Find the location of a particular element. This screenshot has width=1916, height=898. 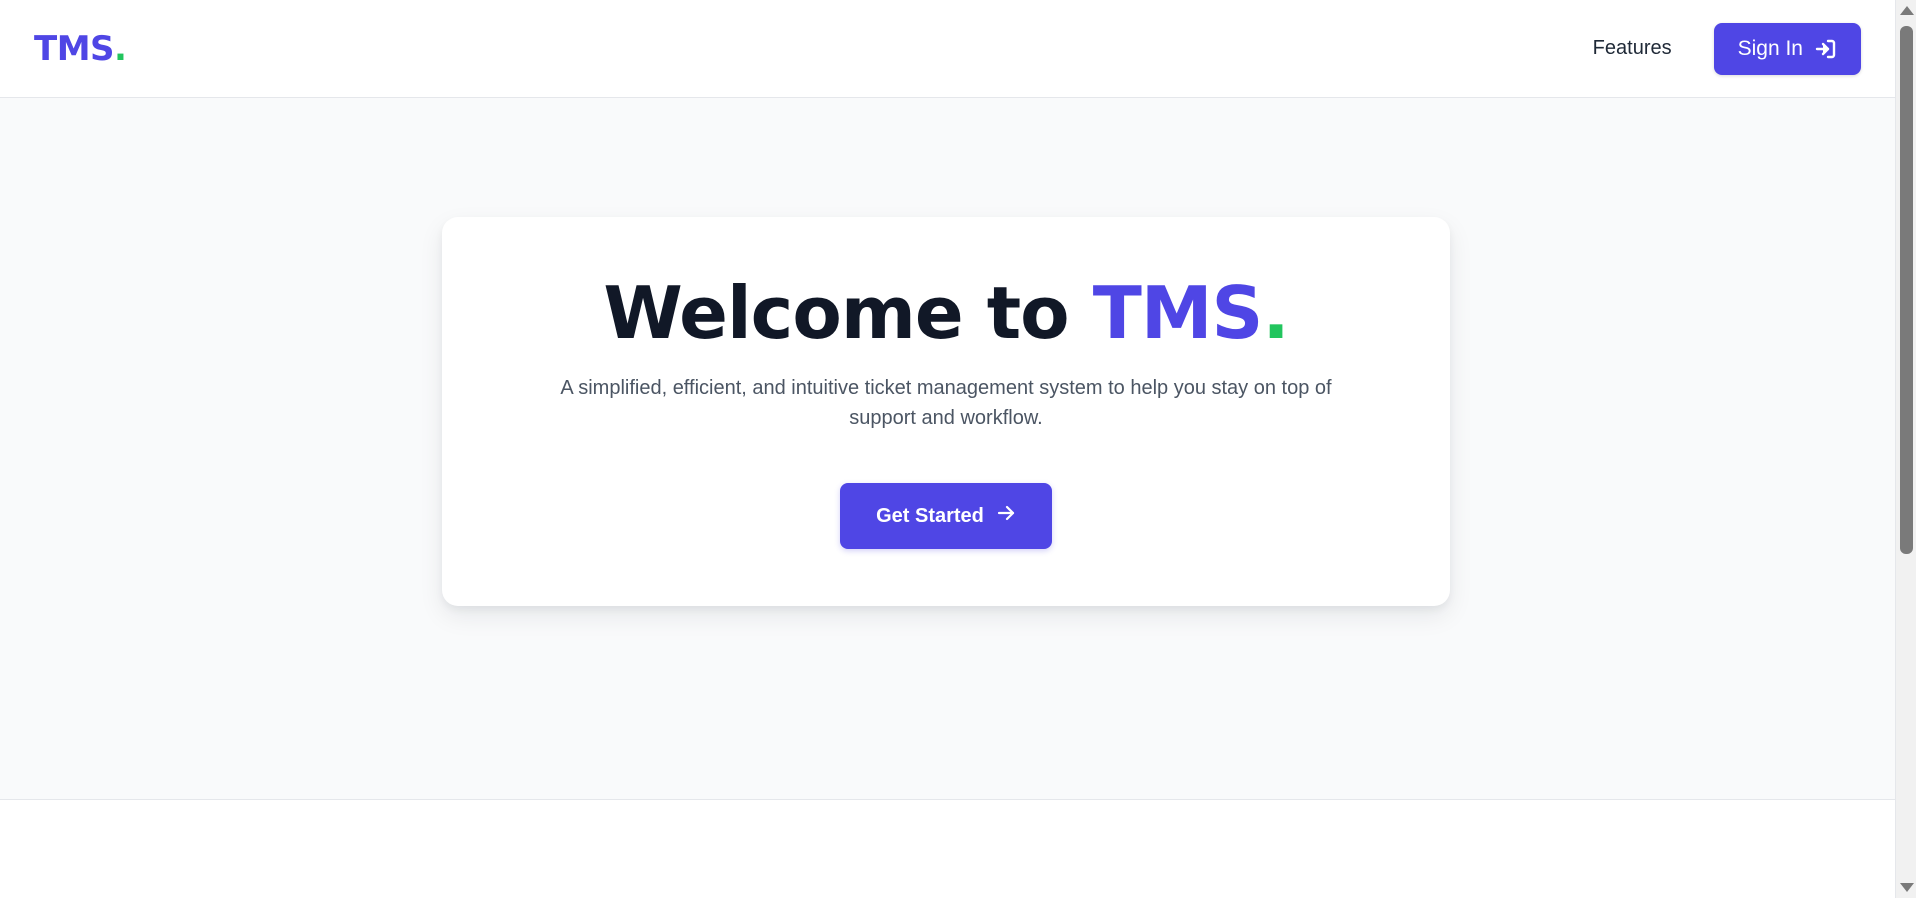

top-nav: Features Sign In is located at coordinates (1727, 48).